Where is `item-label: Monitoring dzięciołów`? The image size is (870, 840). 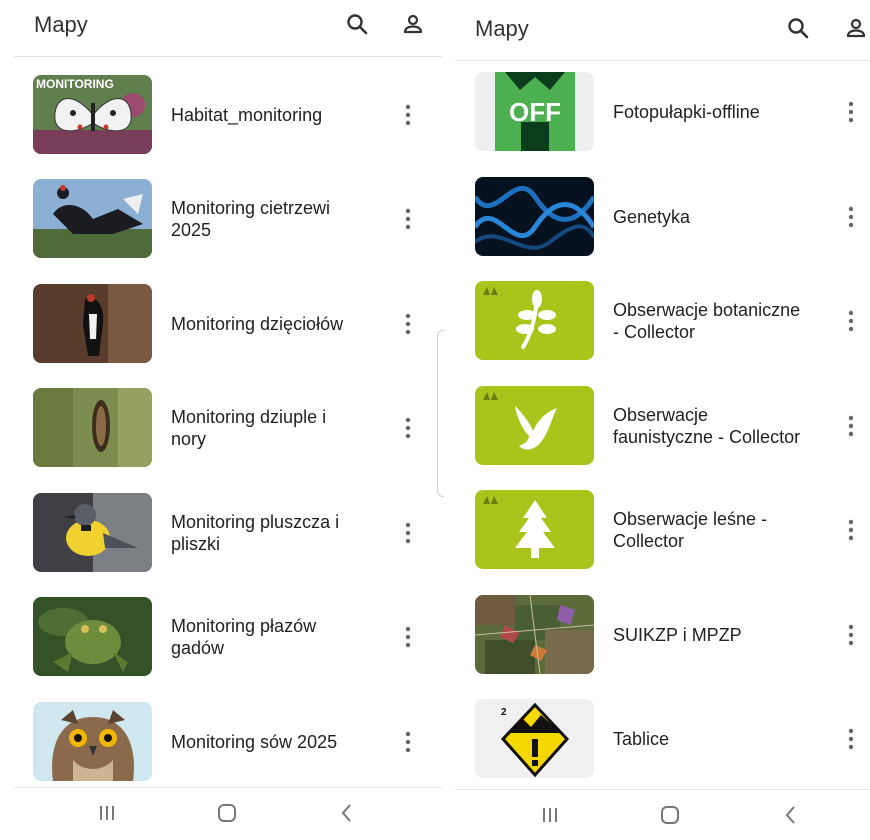 item-label: Monitoring dzięciołów is located at coordinates (257, 324).